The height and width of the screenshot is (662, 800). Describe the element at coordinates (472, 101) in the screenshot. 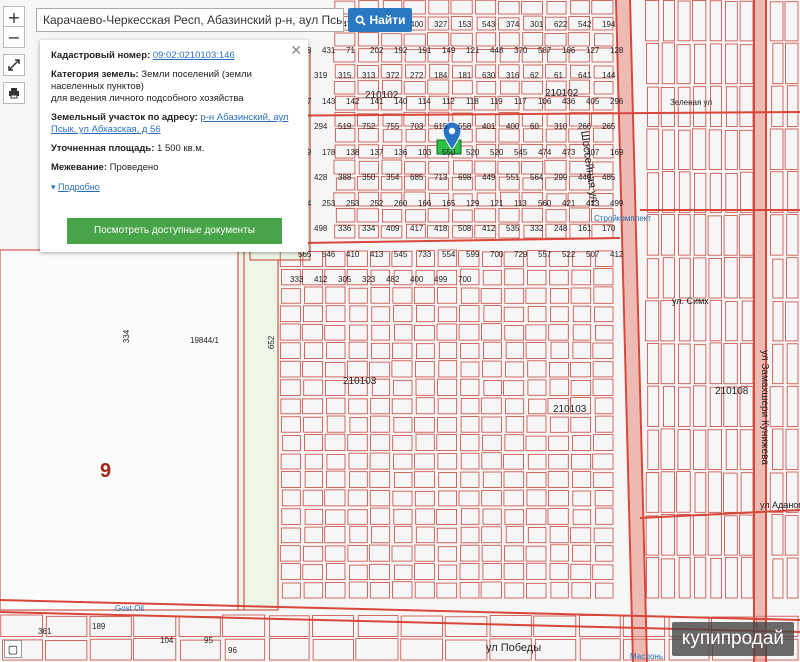

I see `parcel-number: 118` at that location.